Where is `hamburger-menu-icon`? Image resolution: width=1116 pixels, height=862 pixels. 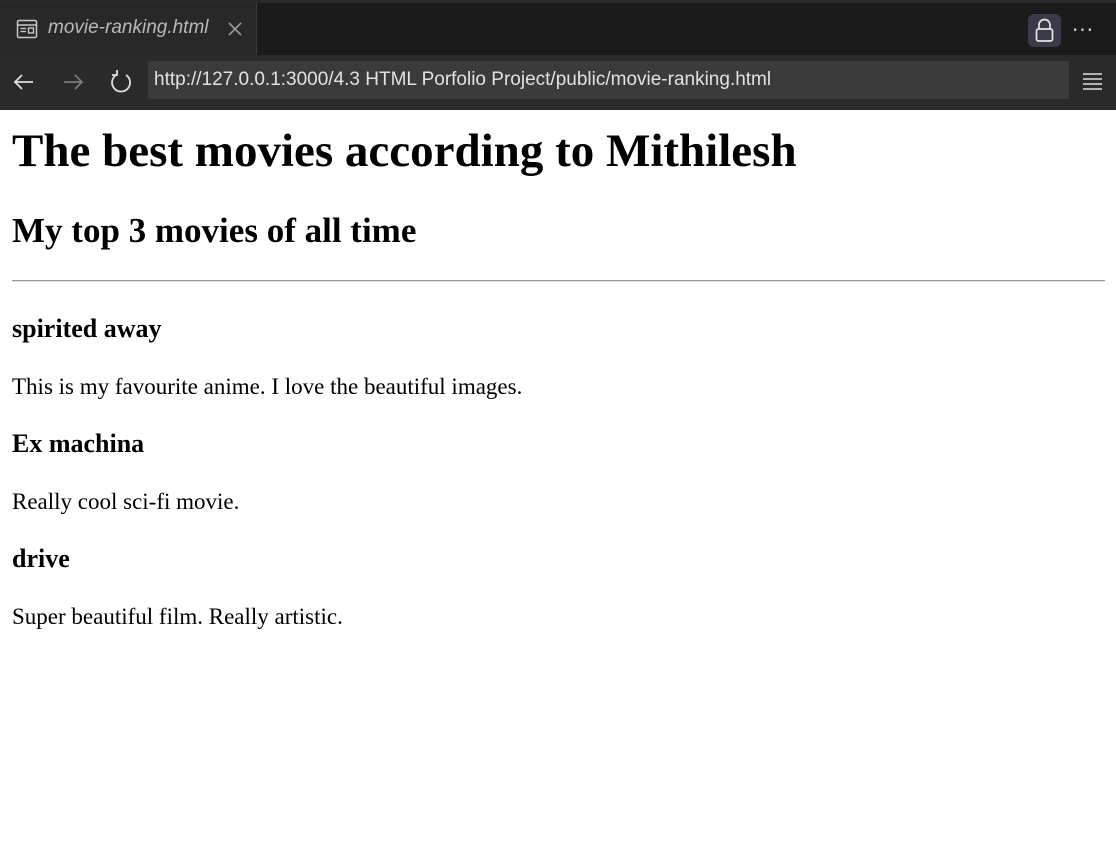 hamburger-menu-icon is located at coordinates (1093, 81).